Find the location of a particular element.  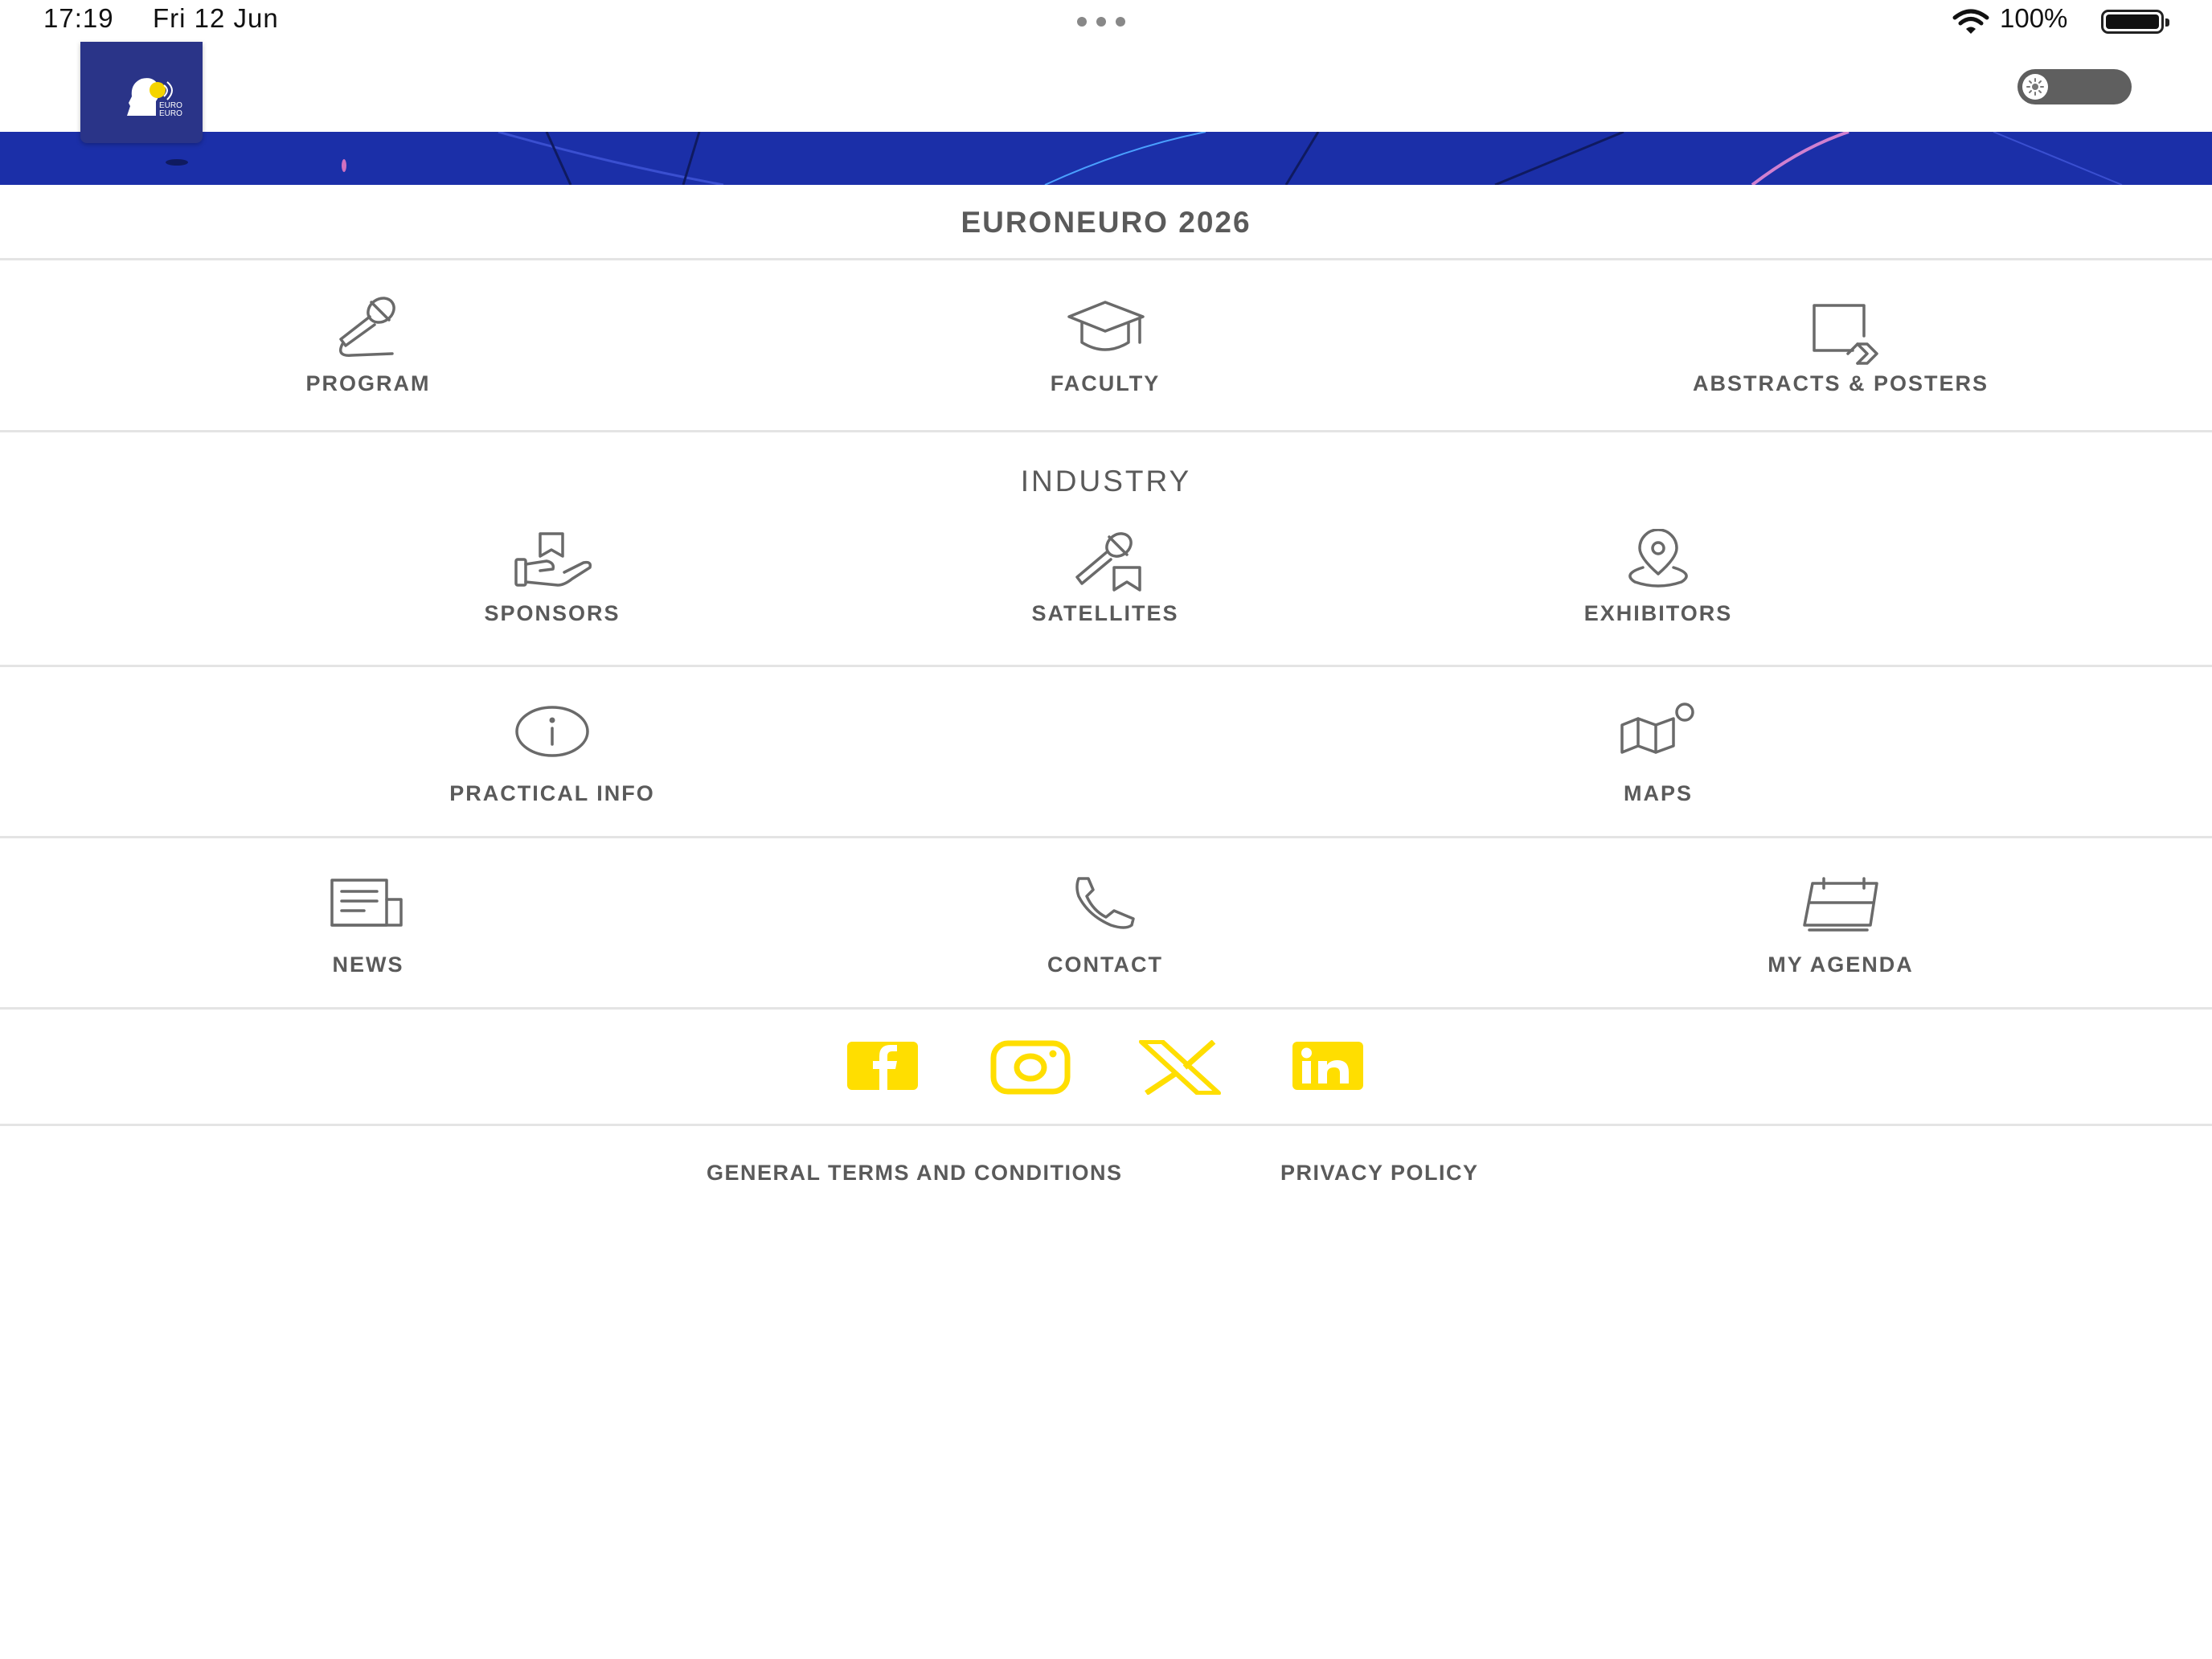

battery-percentage: 100% is located at coordinates (2034, 18).